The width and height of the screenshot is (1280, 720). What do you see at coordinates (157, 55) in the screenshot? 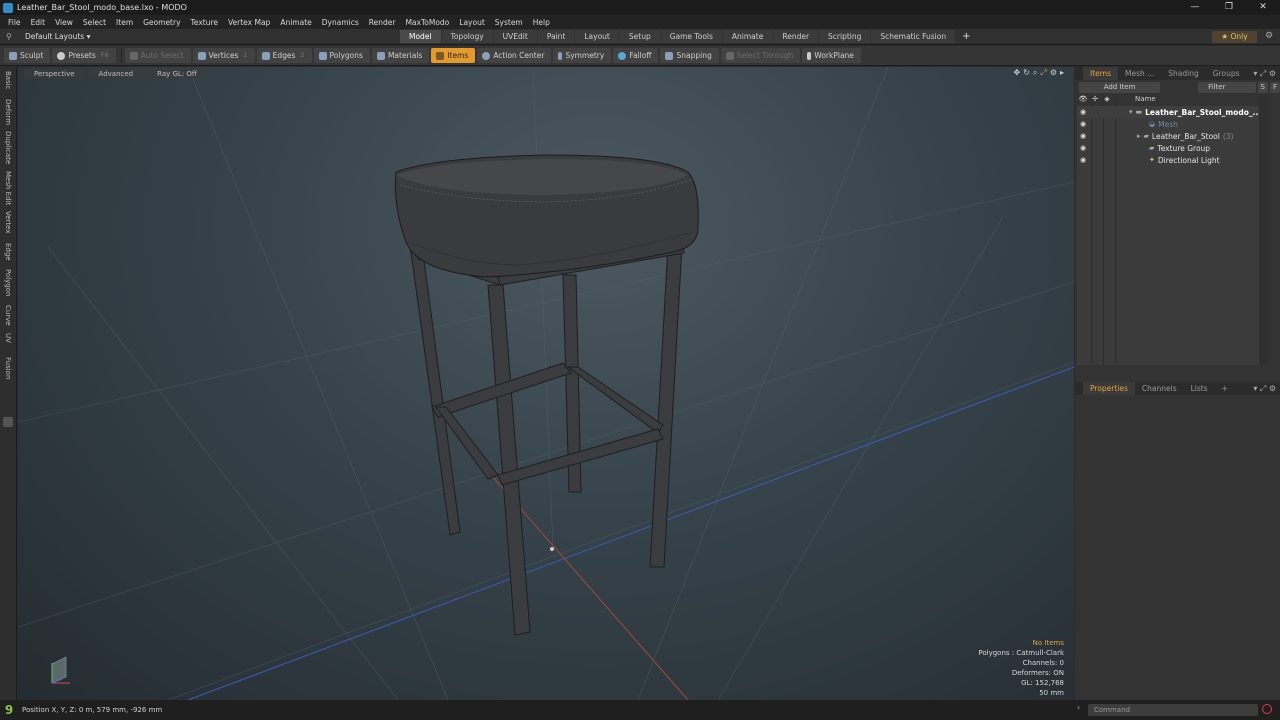
I see `auto-select-button: Auto Select` at bounding box center [157, 55].